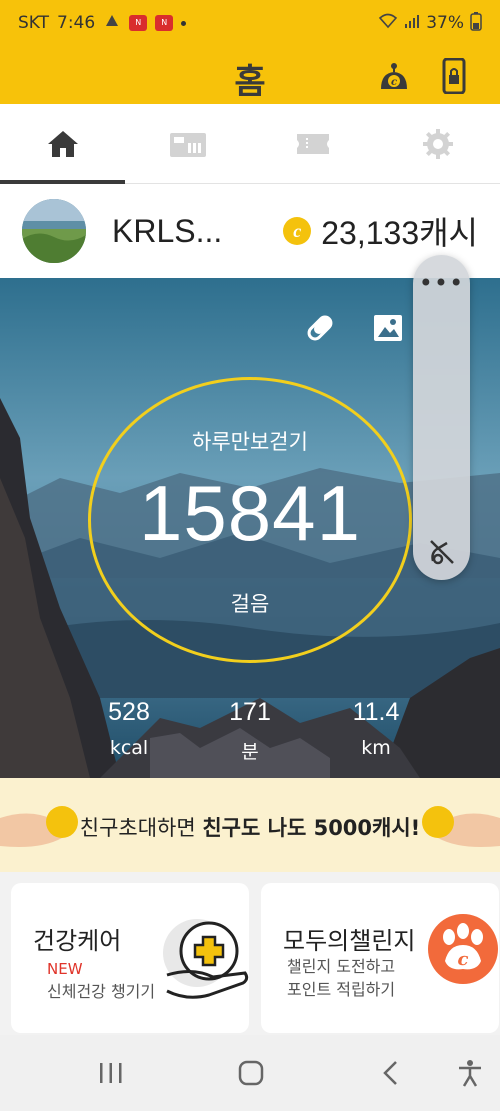  I want to click on banner-text-normal: 친구초대하면, so click(141, 828).